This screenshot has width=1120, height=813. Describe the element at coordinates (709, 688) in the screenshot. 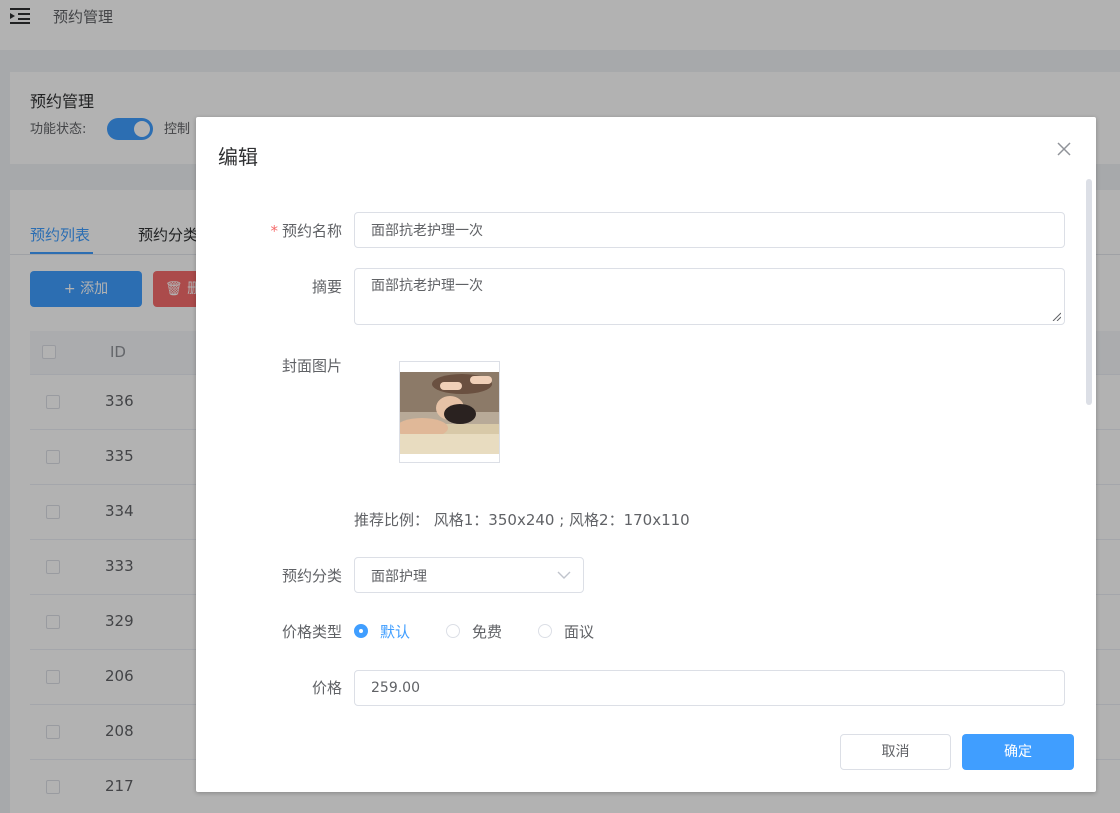

I see `price-input` at that location.